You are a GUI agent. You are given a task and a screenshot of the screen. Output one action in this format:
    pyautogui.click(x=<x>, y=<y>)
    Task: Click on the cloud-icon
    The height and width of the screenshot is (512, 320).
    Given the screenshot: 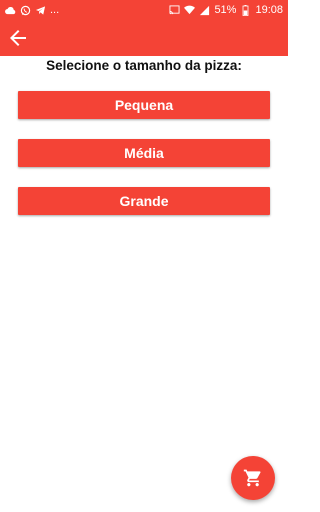 What is the action you would take?
    pyautogui.click(x=10, y=10)
    